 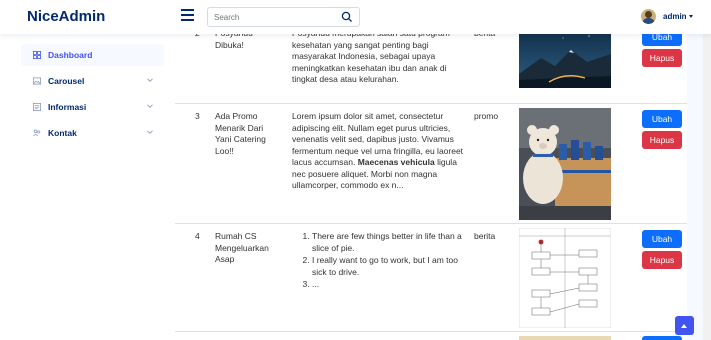 I want to click on profile-name: admin, so click(x=675, y=16).